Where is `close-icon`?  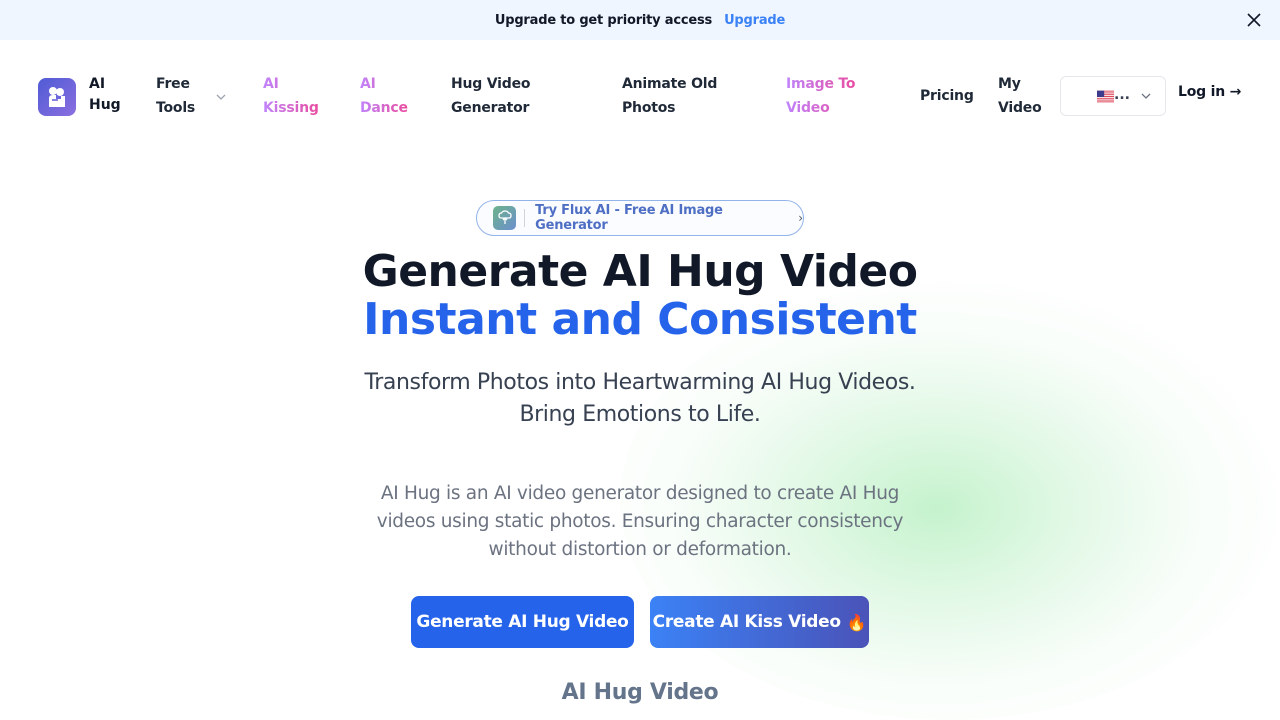 close-icon is located at coordinates (1254, 20).